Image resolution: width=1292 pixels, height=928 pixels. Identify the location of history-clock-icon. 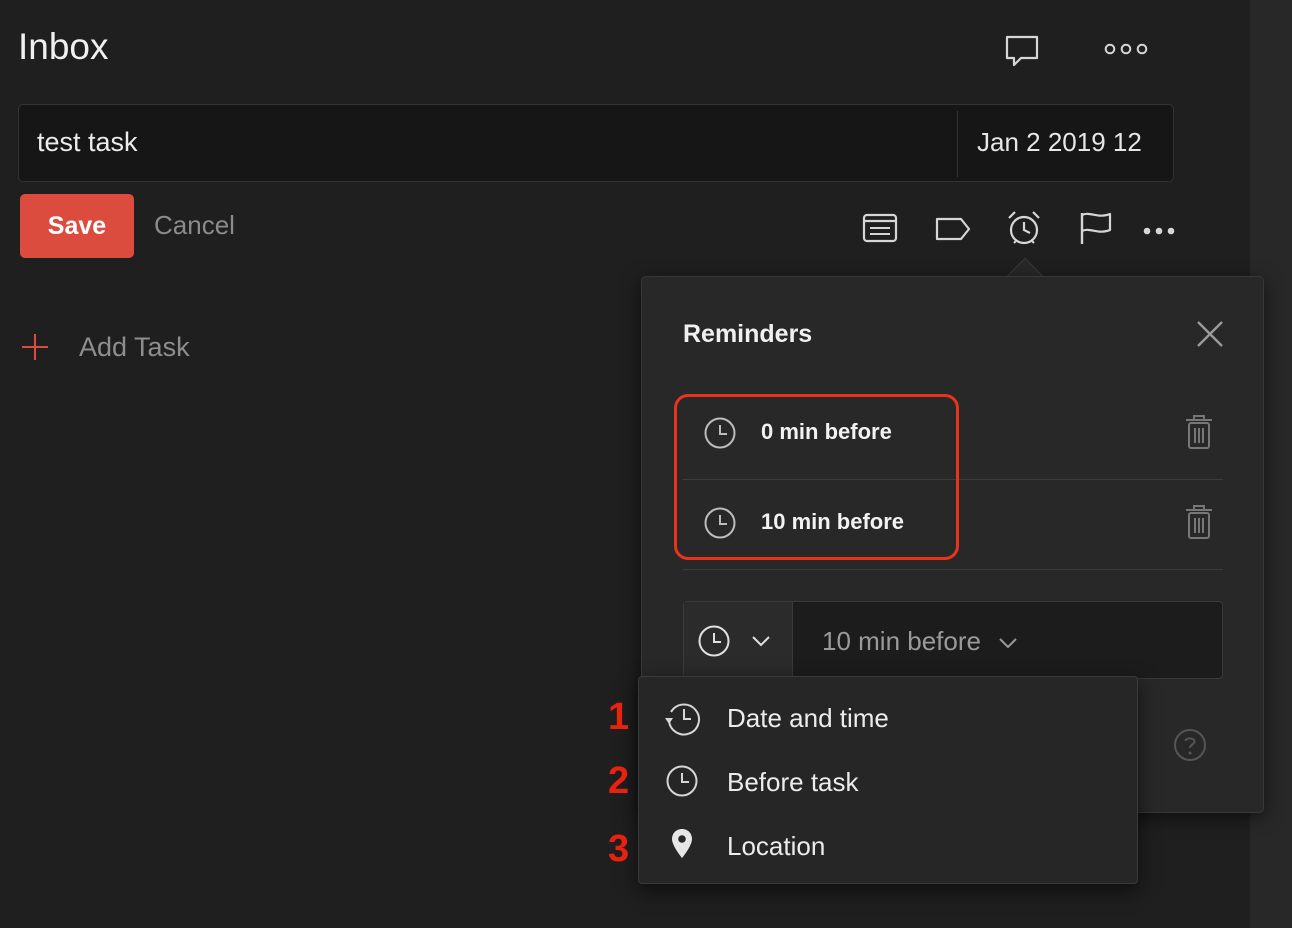
(682, 719).